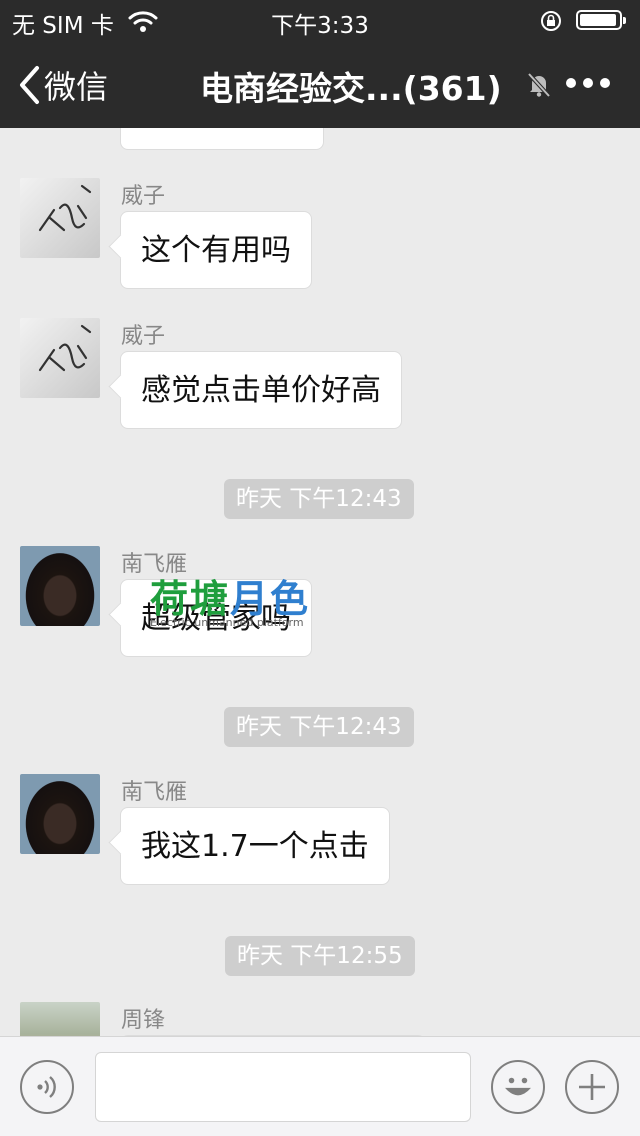 The width and height of the screenshot is (640, 1136). I want to click on voice-toggle-button, so click(47, 1087).